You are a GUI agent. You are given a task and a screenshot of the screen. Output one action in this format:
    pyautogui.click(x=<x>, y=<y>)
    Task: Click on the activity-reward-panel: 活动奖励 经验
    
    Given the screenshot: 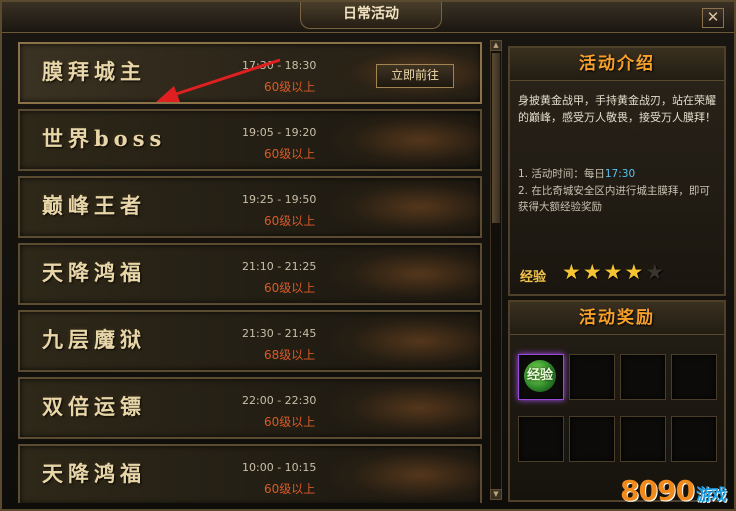 What is the action you would take?
    pyautogui.click(x=617, y=401)
    